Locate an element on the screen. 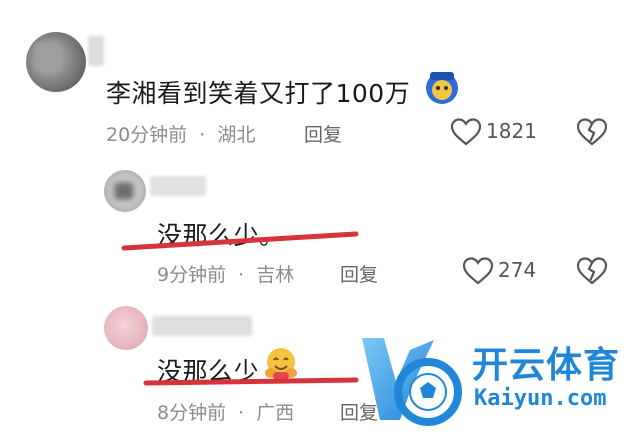 This screenshot has height=442, width=640. comment-meta: 20分钟前 · 湖北 is located at coordinates (180, 133).